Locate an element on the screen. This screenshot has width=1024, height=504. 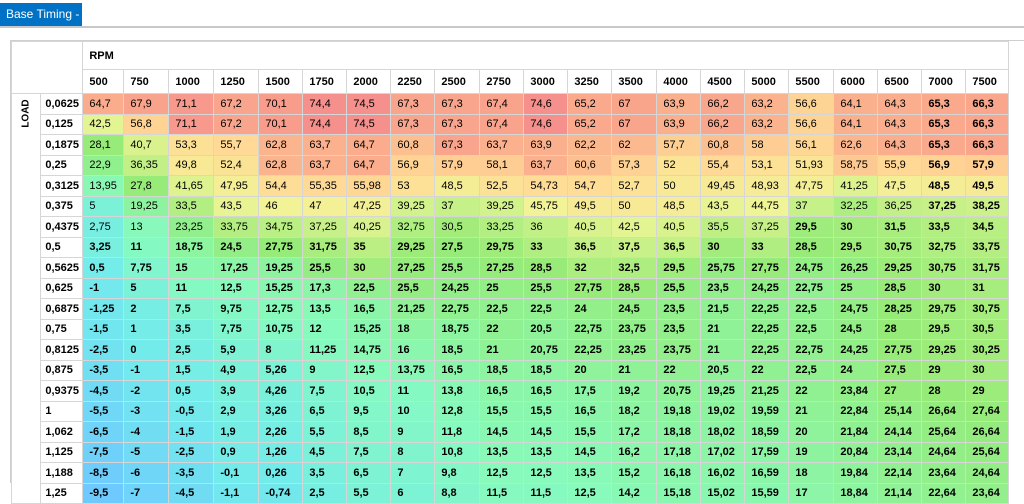
table-cell: 29,5 is located at coordinates (856, 247).